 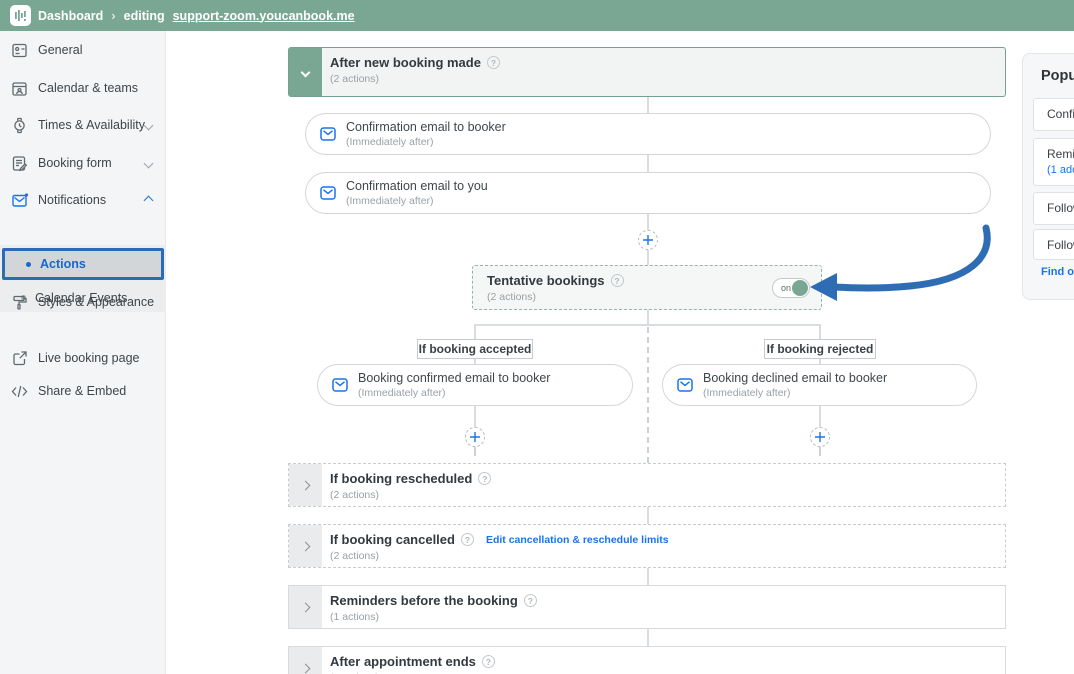 What do you see at coordinates (577, 540) in the screenshot?
I see `edit-cancellation-limits-link: Edit cancellation & reschedule limits` at bounding box center [577, 540].